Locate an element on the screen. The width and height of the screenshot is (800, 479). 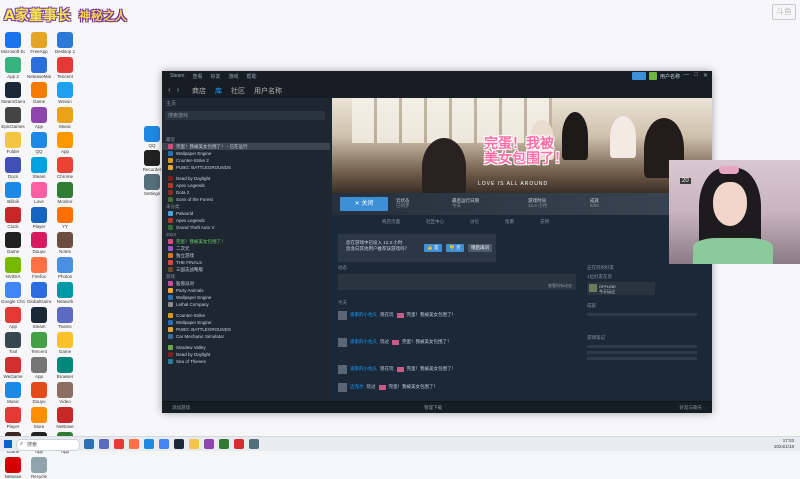
library-game-item: Dota 2 is located at coordinates (246, 192).